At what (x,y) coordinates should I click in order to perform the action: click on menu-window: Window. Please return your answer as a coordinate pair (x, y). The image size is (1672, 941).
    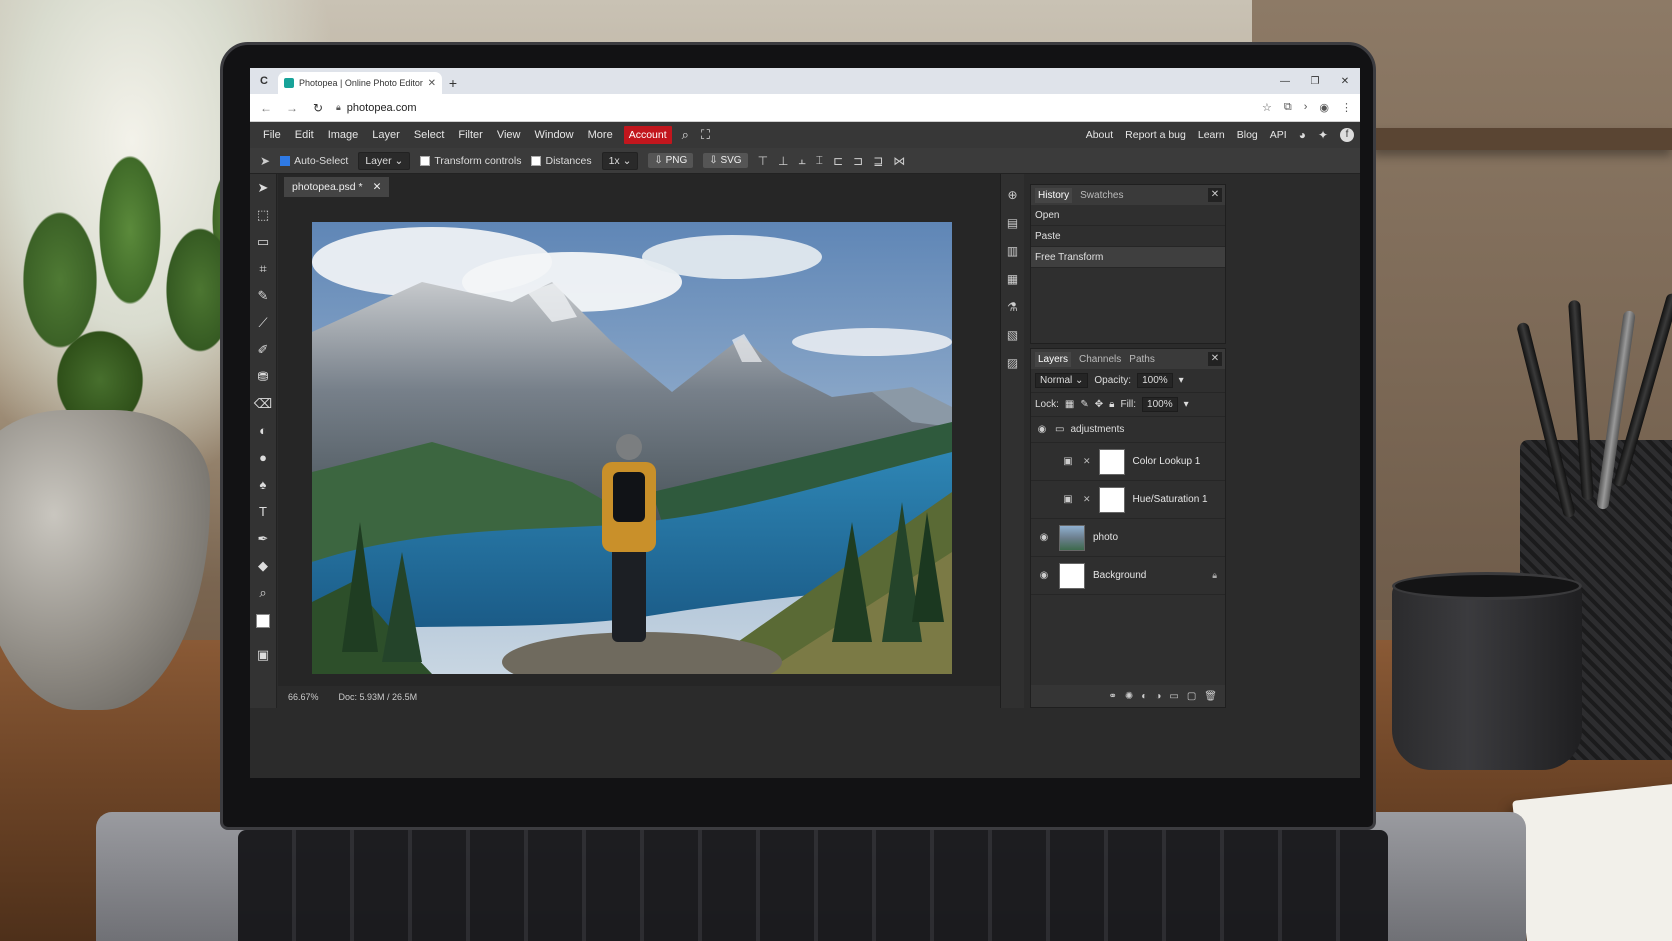
    Looking at the image, I should click on (554, 135).